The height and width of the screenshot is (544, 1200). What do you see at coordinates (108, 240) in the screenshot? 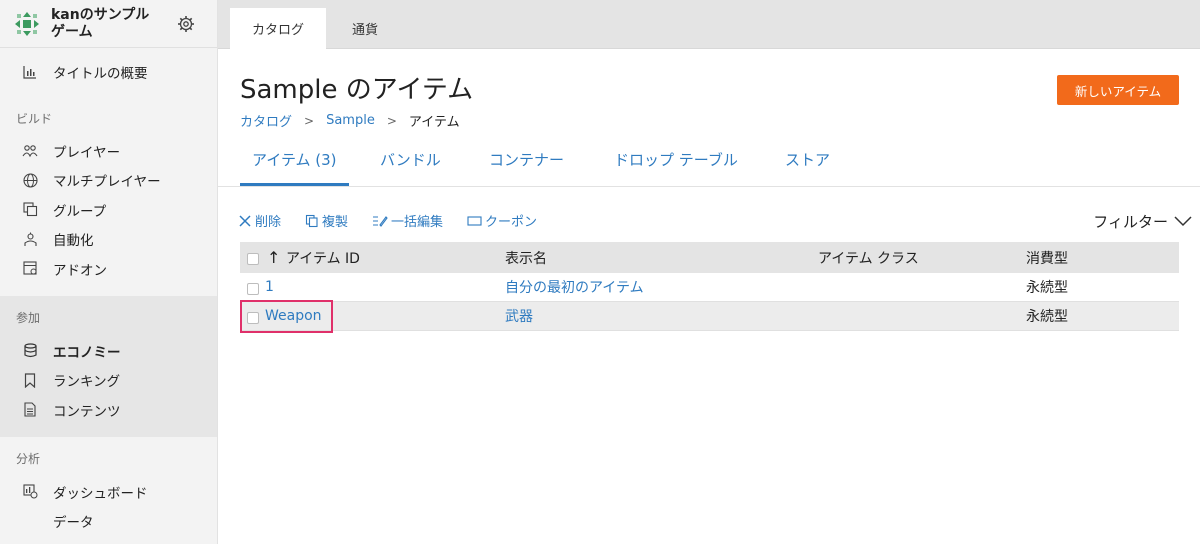
I see `sidebar-item-automation: 自動化` at bounding box center [108, 240].